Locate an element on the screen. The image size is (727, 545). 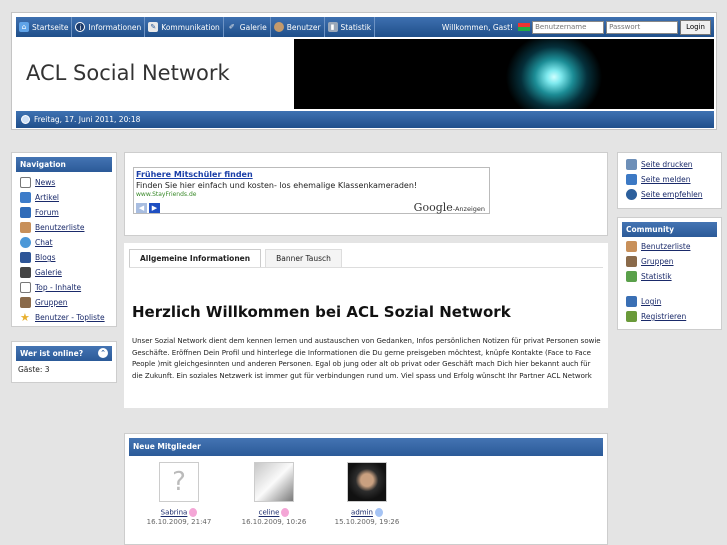
sidebar-item-benutzer-topliste: ★ Benutzer - Topliste is located at coordinates (64, 317).